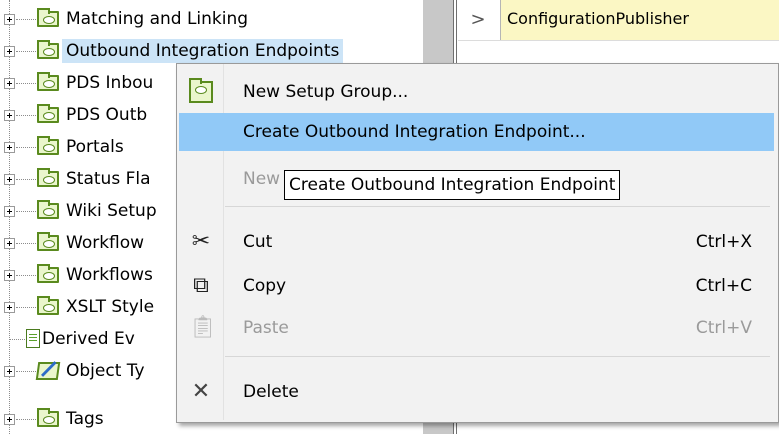  I want to click on tree-item-label: Object Ty, so click(105, 371).